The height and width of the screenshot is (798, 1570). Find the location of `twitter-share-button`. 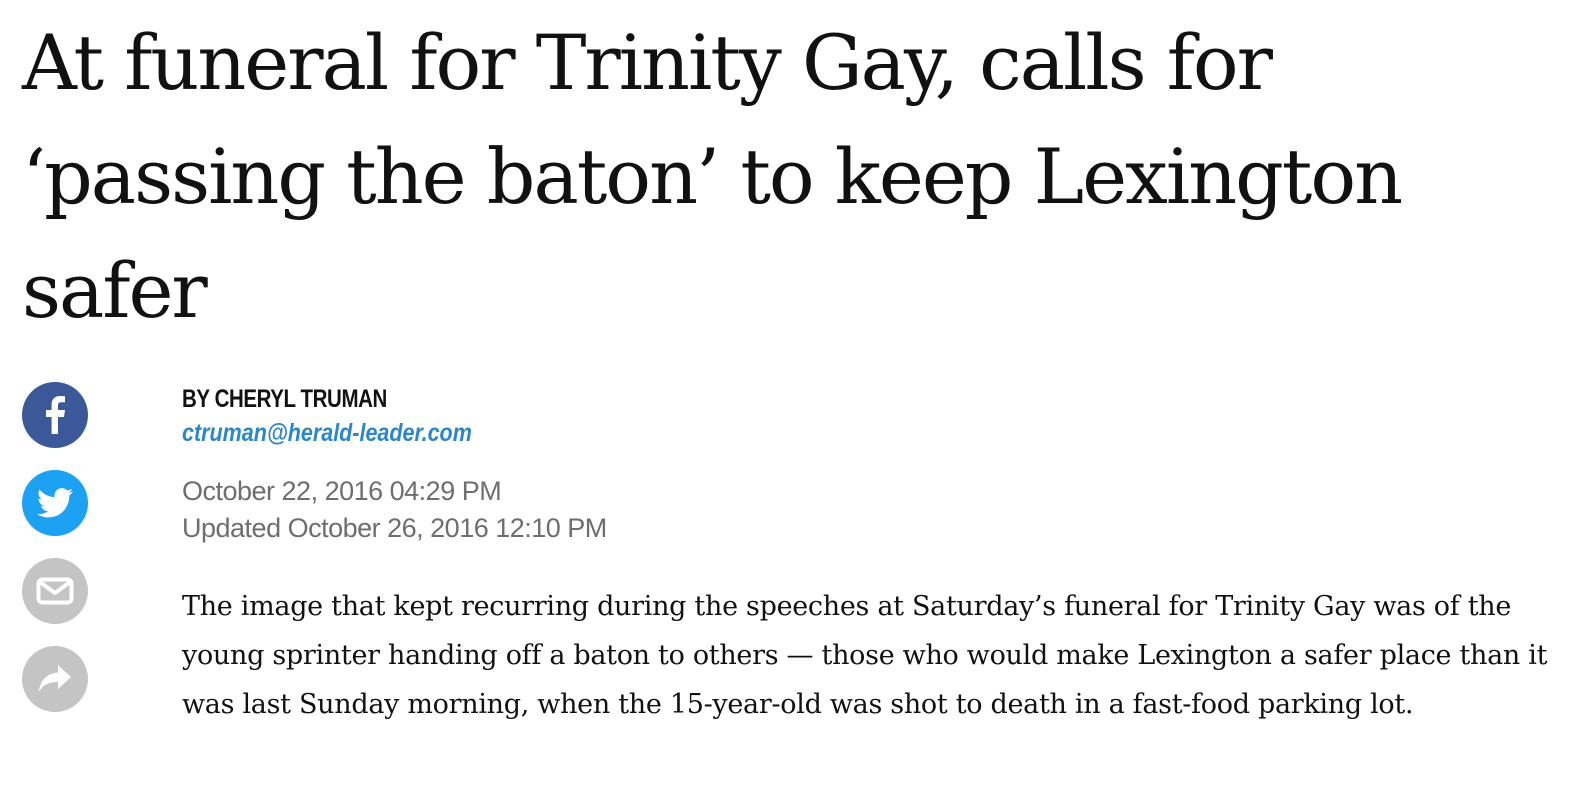

twitter-share-button is located at coordinates (55, 503).